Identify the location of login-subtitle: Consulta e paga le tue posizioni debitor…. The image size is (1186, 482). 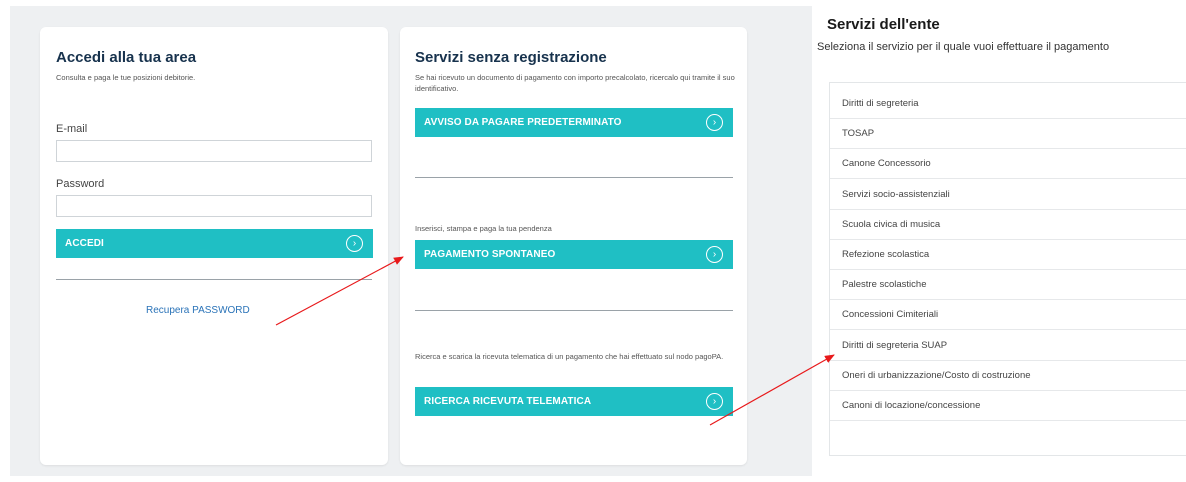
(126, 77).